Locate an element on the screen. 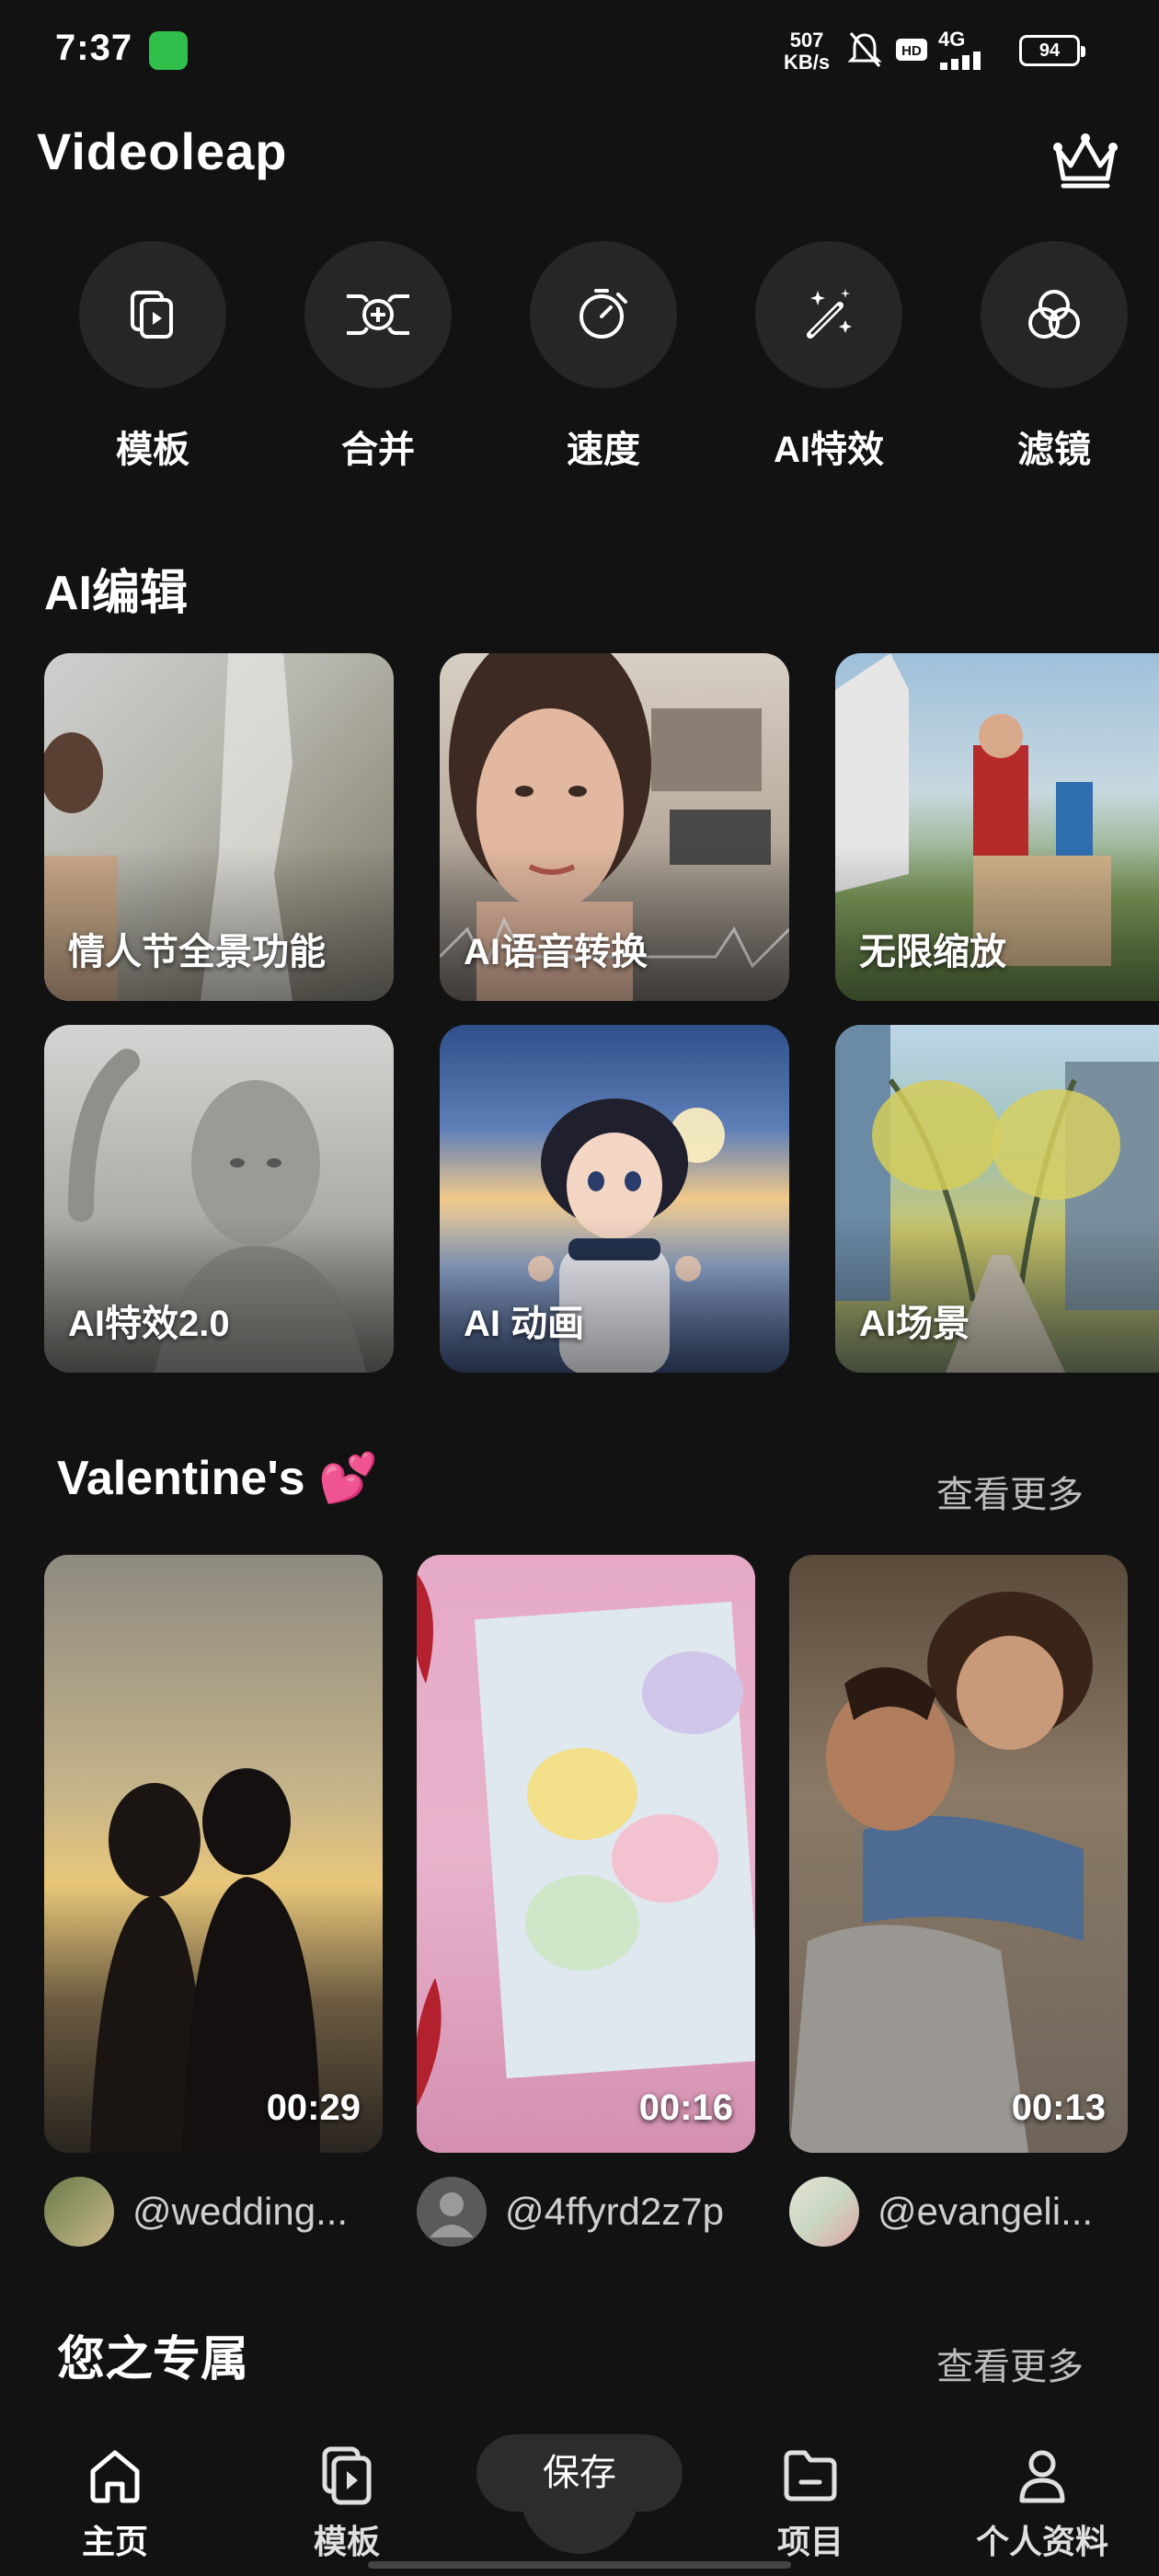 The width and height of the screenshot is (1159, 2576). video-card: 00:16 is located at coordinates (586, 1854).